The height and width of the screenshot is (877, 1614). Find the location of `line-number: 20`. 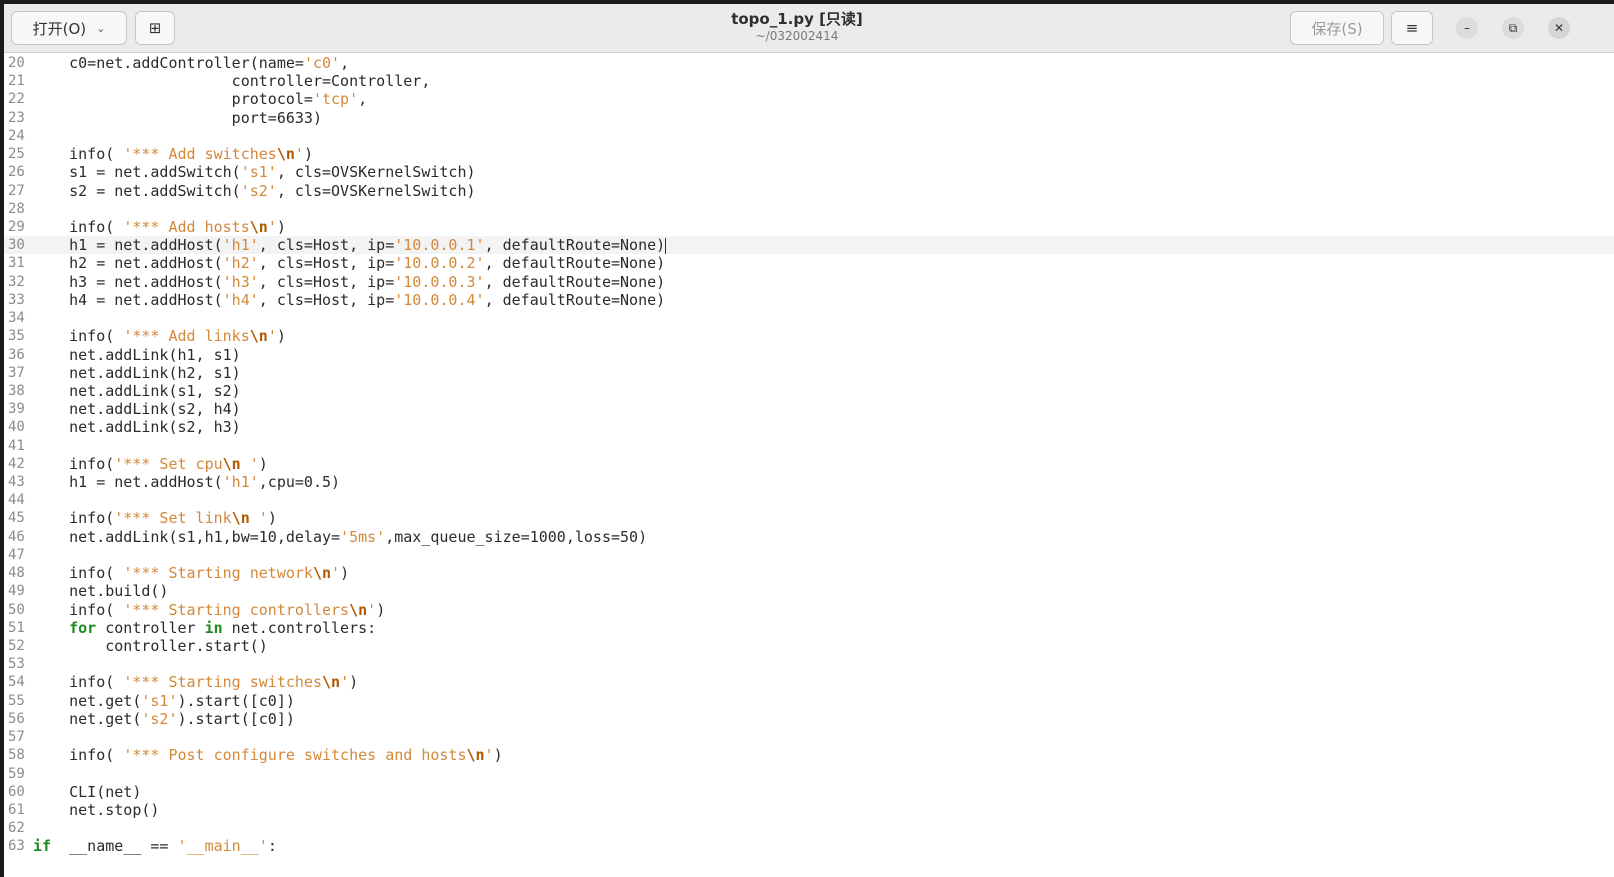

line-number: 20 is located at coordinates (16, 63).